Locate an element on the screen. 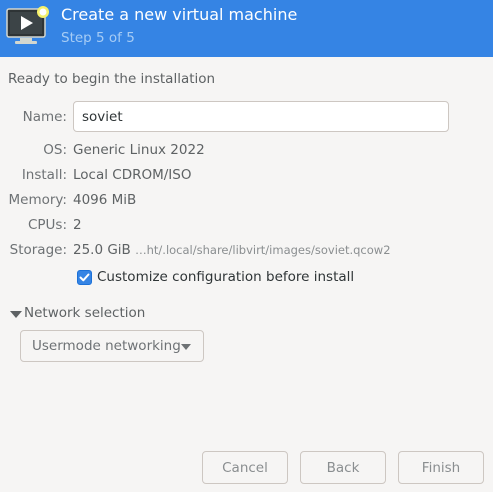 Image resolution: width=493 pixels, height=492 pixels. customize-label: Customize configuration before install is located at coordinates (225, 277).